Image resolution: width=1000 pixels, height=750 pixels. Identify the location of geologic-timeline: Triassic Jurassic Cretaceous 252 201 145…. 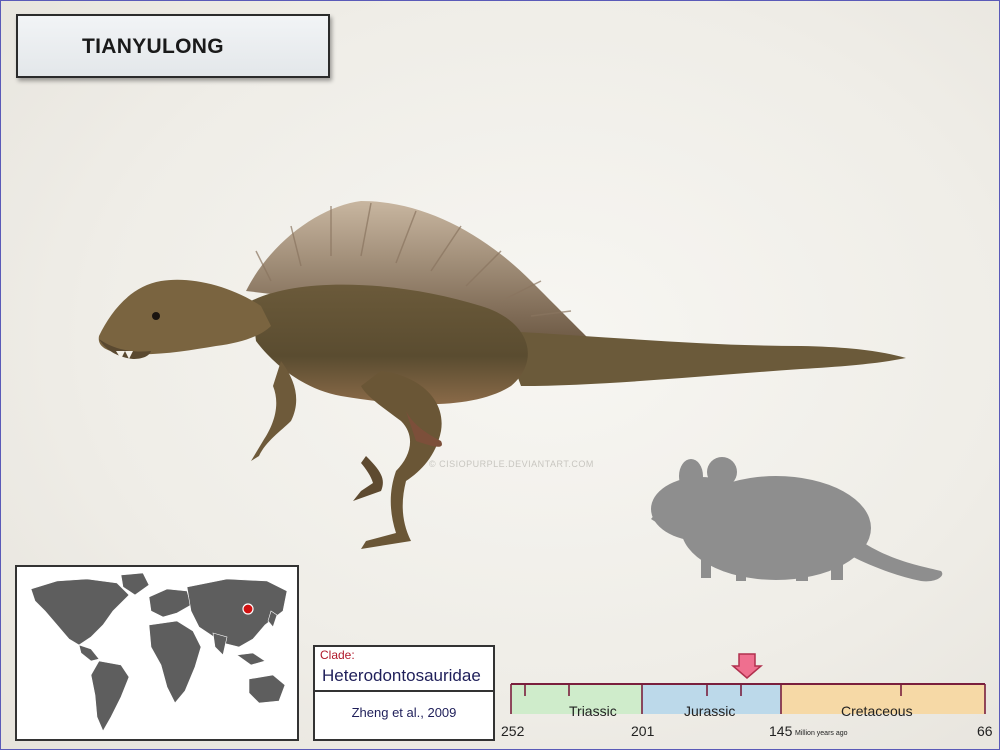
(747, 696).